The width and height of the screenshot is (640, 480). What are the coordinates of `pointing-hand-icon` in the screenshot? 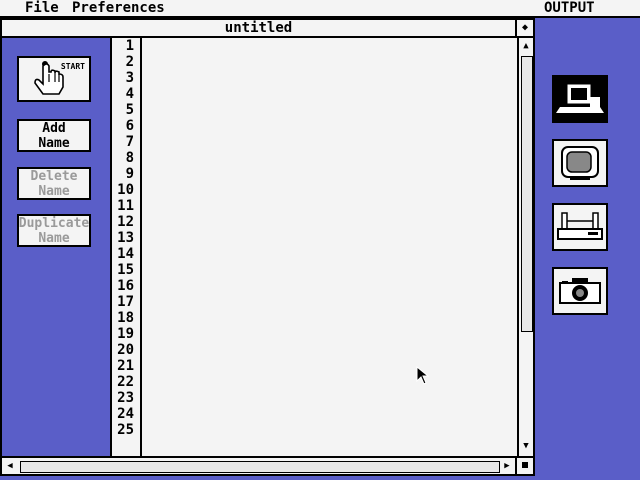 It's located at (49, 78).